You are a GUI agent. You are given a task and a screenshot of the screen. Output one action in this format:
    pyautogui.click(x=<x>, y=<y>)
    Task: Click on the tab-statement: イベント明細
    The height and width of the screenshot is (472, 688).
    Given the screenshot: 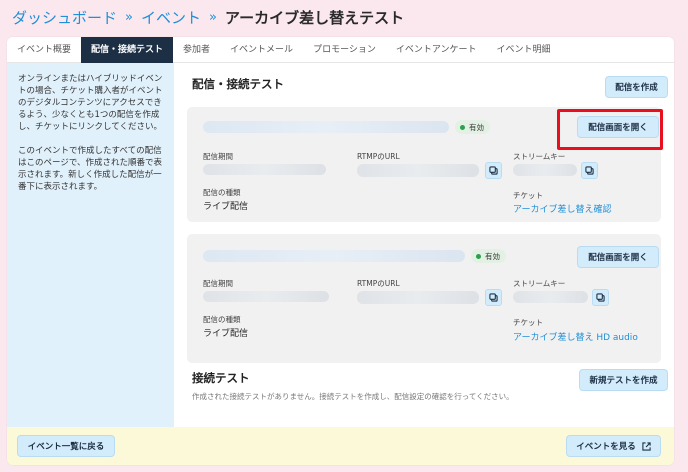 What is the action you would take?
    pyautogui.click(x=524, y=50)
    